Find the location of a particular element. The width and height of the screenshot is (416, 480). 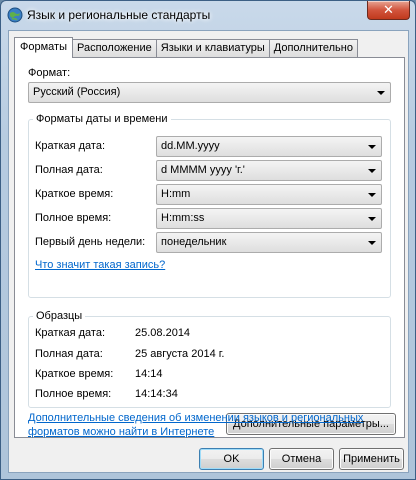

long-time-label: Полное время: is located at coordinates (73, 218).